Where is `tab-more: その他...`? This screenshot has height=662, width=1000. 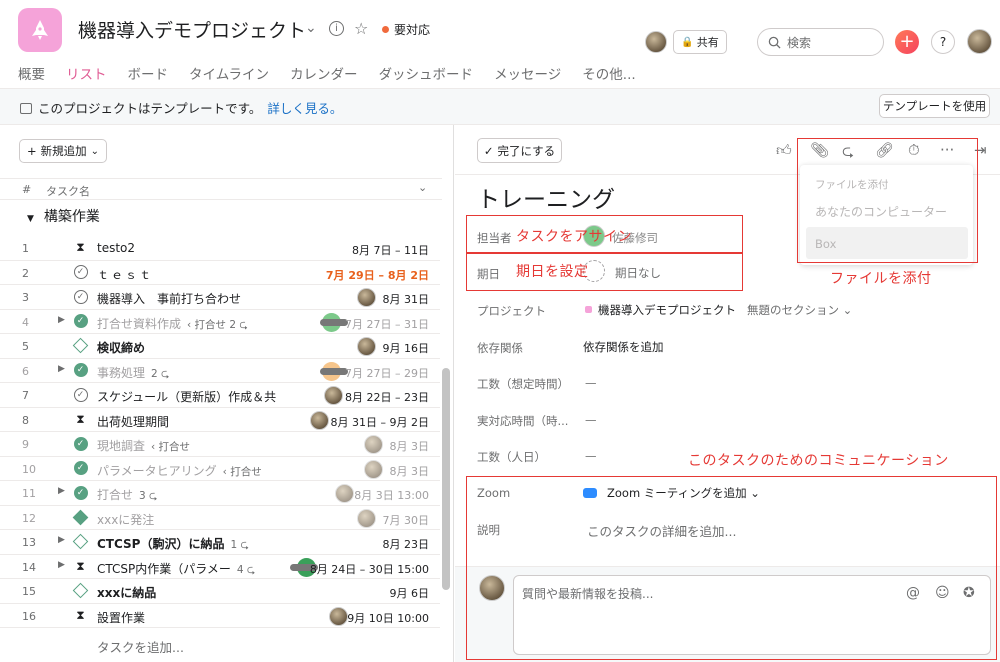 tab-more: その他... is located at coordinates (608, 73).